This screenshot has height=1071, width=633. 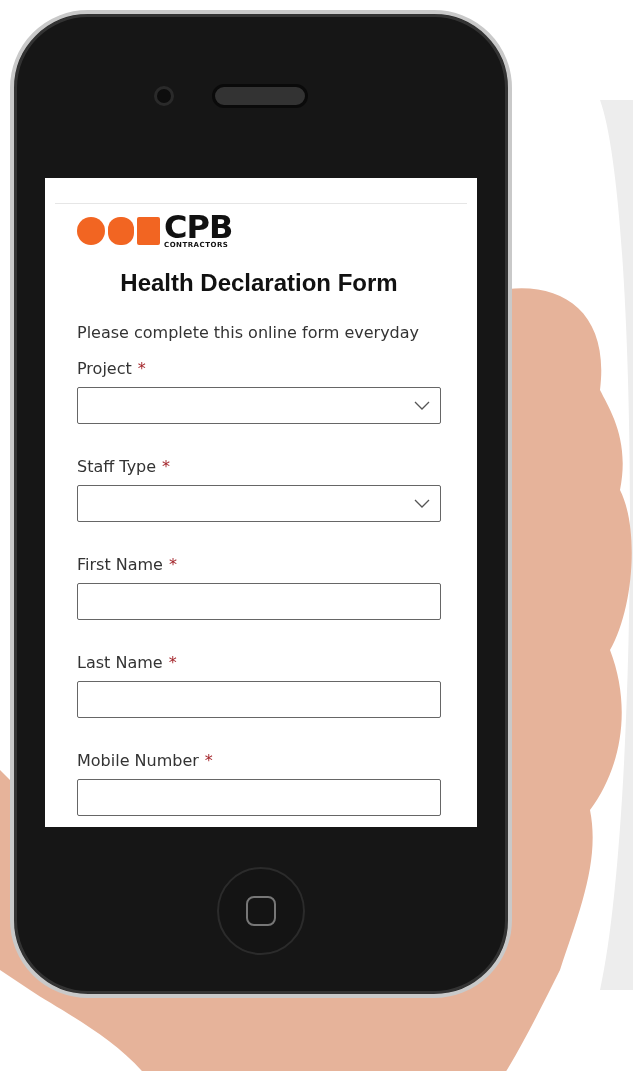 What do you see at coordinates (198, 227) in the screenshot?
I see `logo-wordmark: CPB` at bounding box center [198, 227].